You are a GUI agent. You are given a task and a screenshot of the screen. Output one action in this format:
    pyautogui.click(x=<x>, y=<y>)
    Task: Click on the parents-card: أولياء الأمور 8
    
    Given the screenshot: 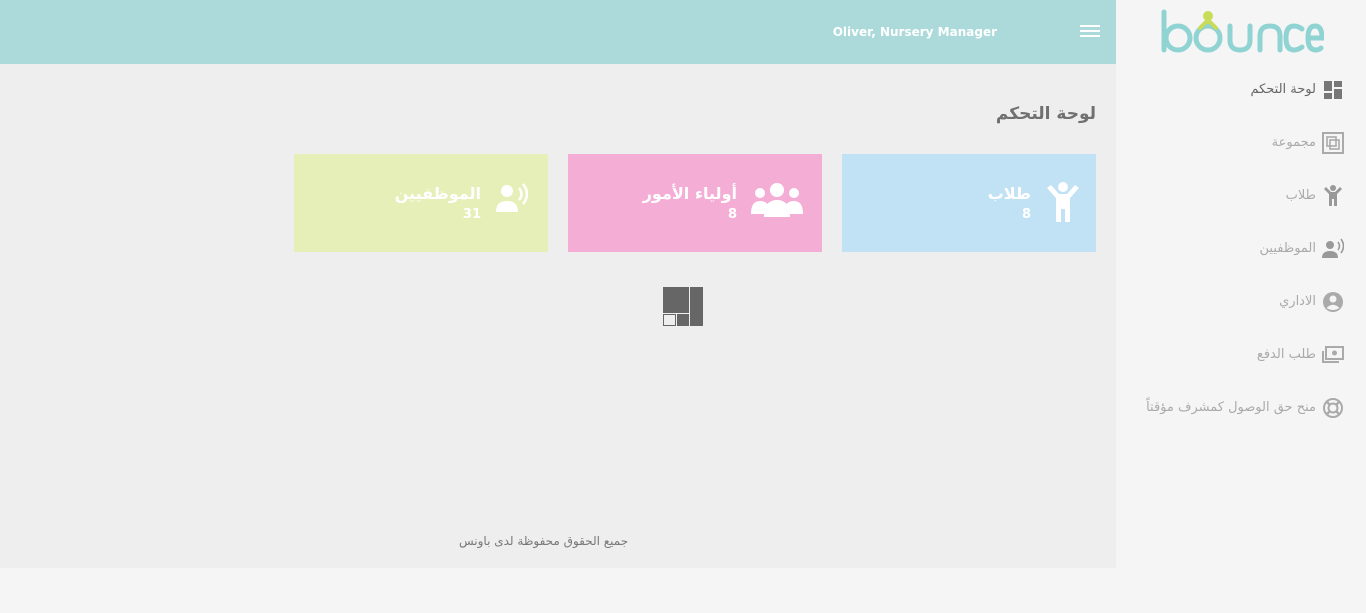 What is the action you would take?
    pyautogui.click(x=695, y=203)
    